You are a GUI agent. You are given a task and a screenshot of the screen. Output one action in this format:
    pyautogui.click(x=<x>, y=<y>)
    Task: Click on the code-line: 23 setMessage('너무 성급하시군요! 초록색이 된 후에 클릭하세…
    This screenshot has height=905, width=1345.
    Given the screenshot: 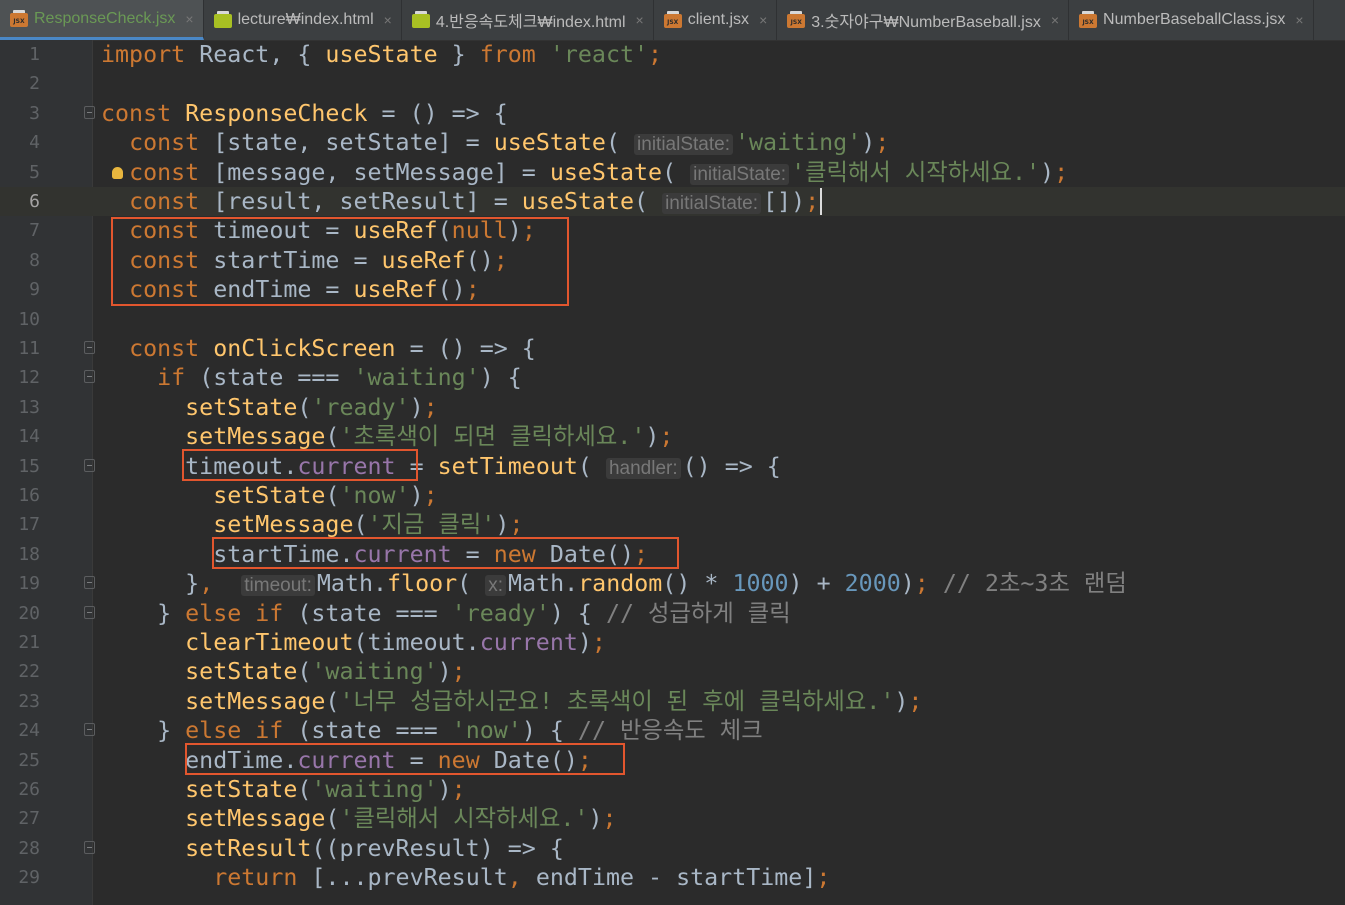 What is the action you would take?
    pyautogui.click(x=672, y=701)
    